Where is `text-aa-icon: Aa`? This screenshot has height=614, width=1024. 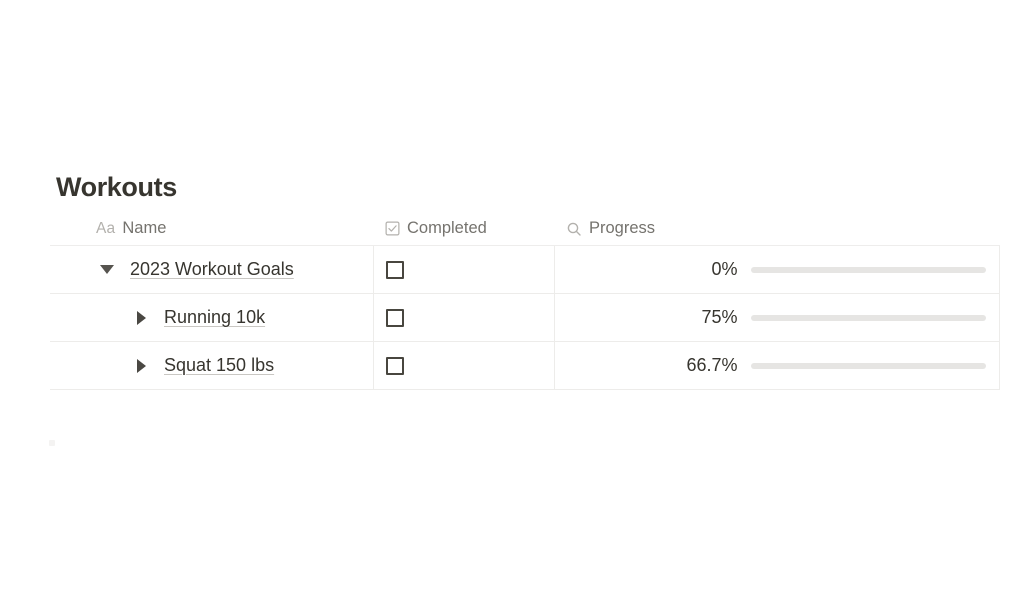
text-aa-icon: Aa is located at coordinates (106, 228).